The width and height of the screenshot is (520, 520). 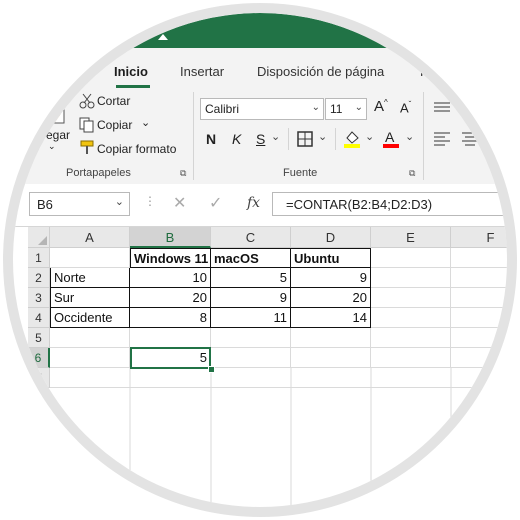 What do you see at coordinates (52, 146) in the screenshot?
I see `paste-dropdown-icon: ⌄` at bounding box center [52, 146].